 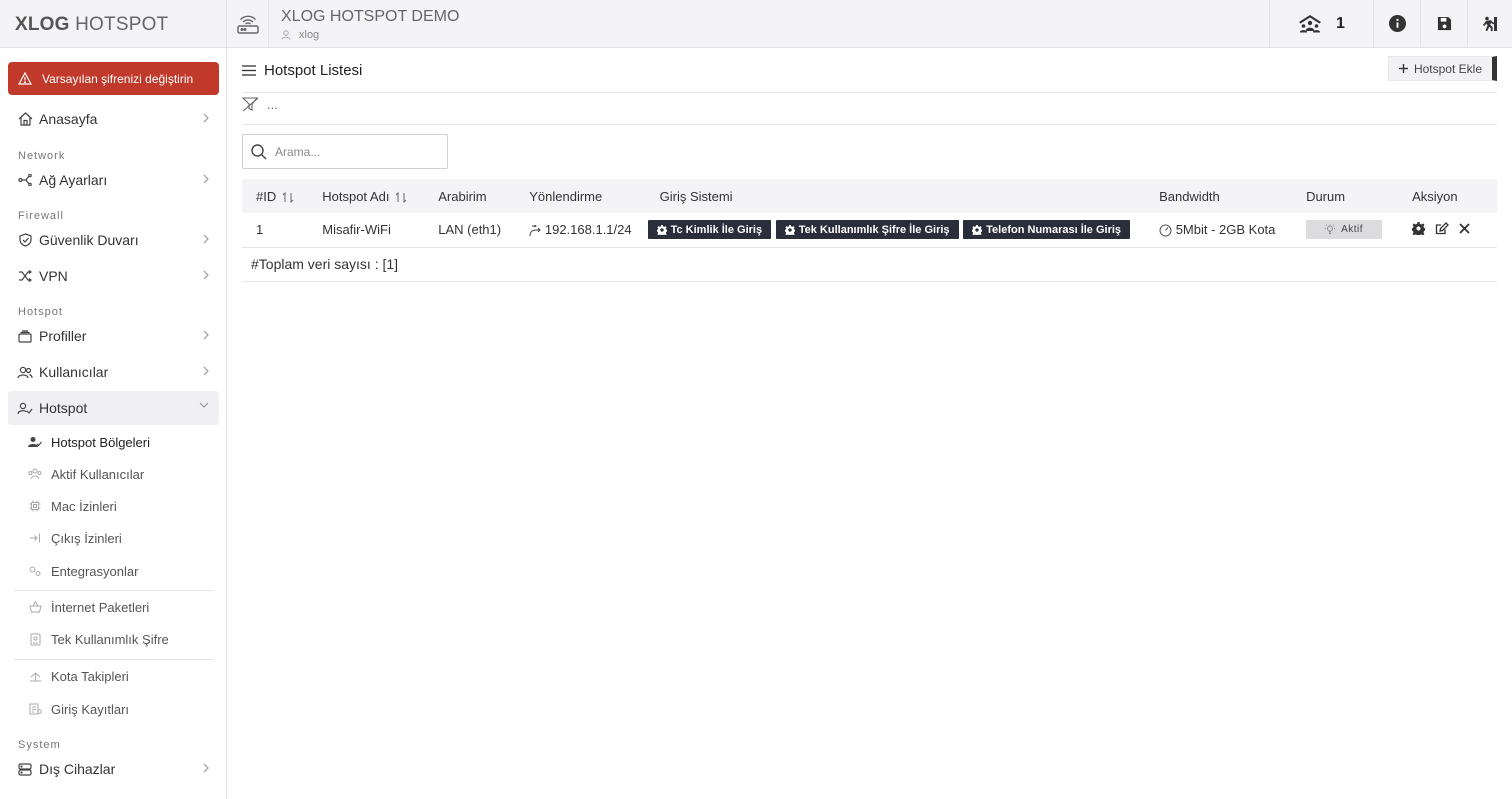 I want to click on login-tc-identity-button: Tc Kimlik İle Giriş, so click(x=709, y=230).